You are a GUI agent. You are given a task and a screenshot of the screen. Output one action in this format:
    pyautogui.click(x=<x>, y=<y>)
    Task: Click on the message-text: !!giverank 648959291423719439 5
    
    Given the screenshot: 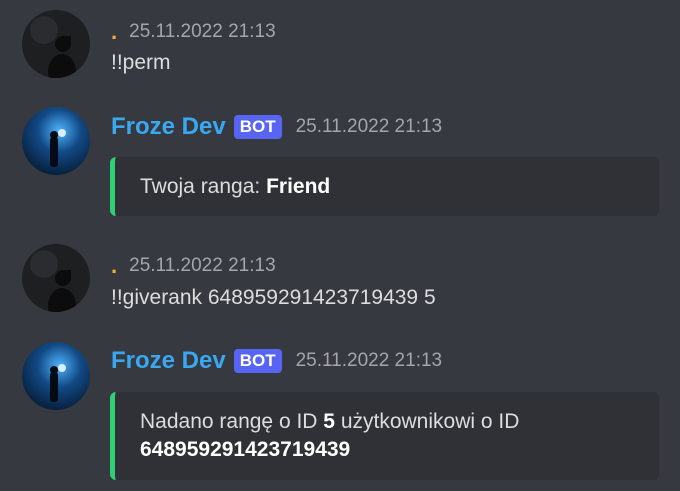 What is the action you would take?
    pyautogui.click(x=273, y=297)
    